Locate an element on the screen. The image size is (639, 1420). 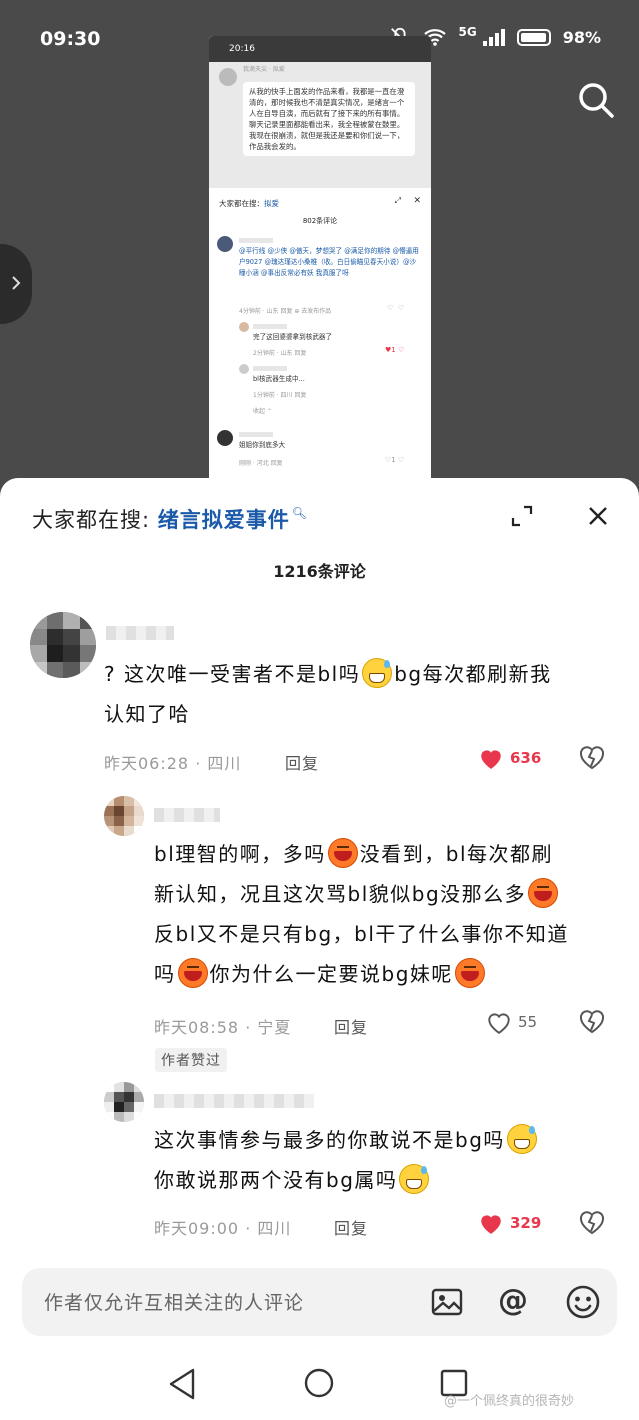
embedded-expand-icon: ⤢ is located at coordinates (397, 200).